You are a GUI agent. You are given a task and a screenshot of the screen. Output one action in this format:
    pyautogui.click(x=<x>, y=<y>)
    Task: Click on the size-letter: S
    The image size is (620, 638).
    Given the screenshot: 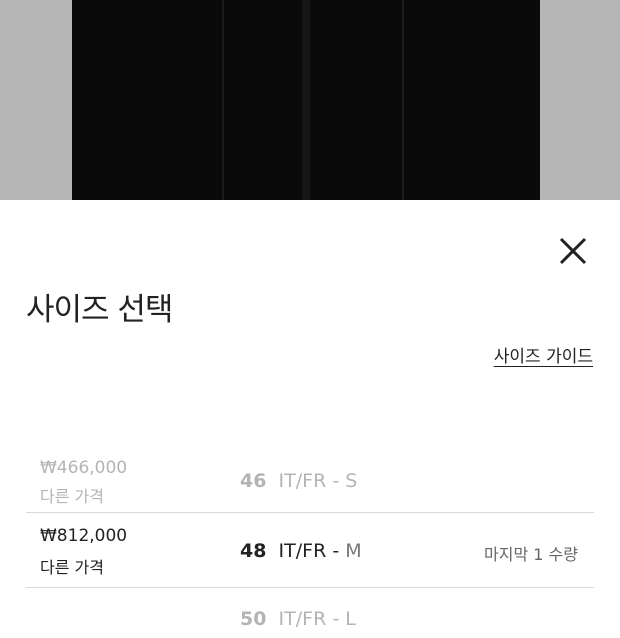 What is the action you would take?
    pyautogui.click(x=351, y=481)
    